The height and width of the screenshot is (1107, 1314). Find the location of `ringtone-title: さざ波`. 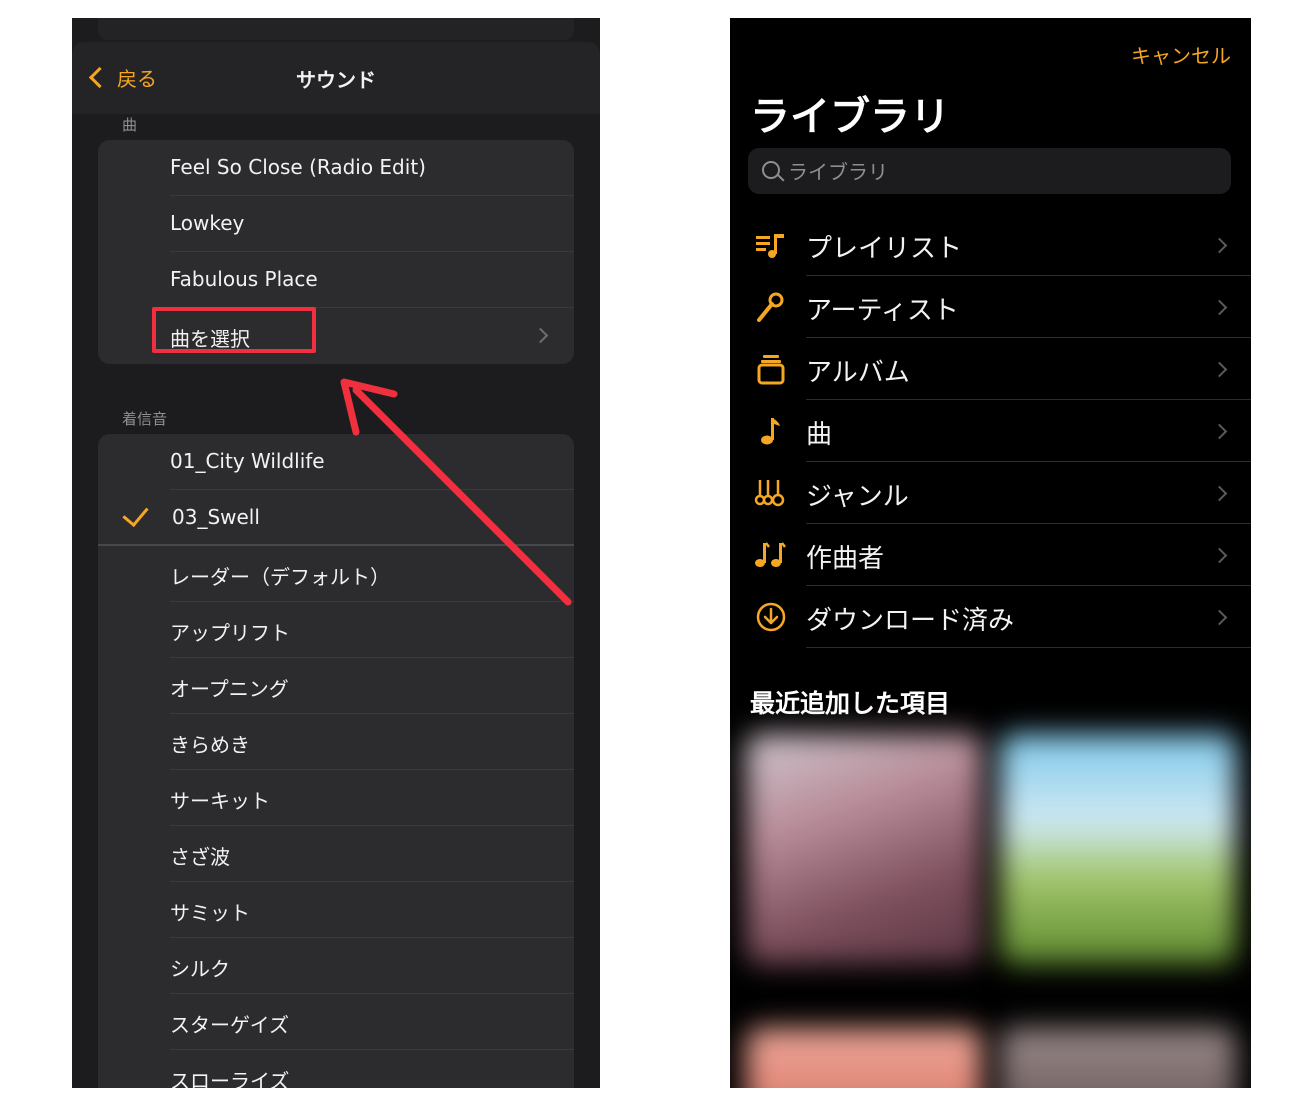

ringtone-title: さざ波 is located at coordinates (200, 857).